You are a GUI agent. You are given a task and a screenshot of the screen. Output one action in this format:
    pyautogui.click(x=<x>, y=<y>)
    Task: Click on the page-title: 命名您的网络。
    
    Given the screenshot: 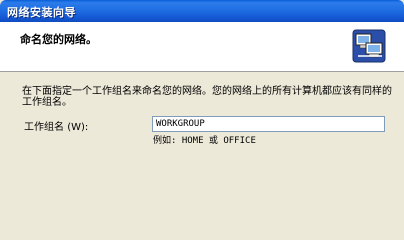 What is the action you would take?
    pyautogui.click(x=58, y=39)
    